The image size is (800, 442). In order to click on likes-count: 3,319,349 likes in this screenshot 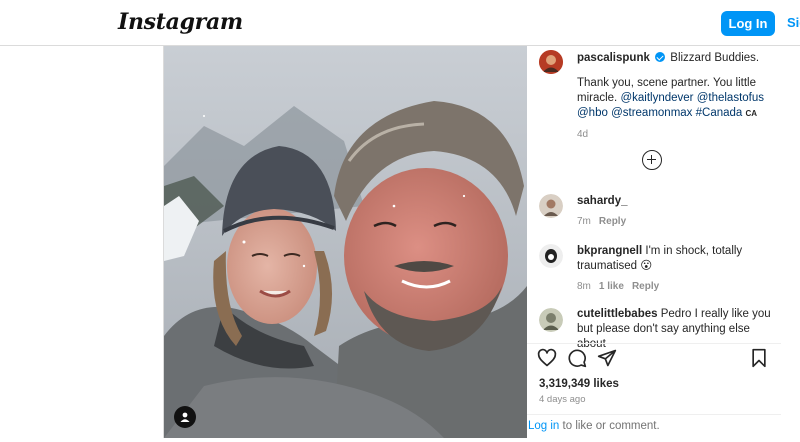, I will do `click(579, 384)`.